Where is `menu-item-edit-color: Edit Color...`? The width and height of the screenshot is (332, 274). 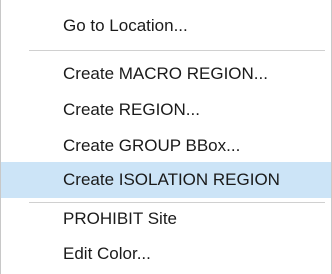
menu-item-edit-color: Edit Color... is located at coordinates (166, 254).